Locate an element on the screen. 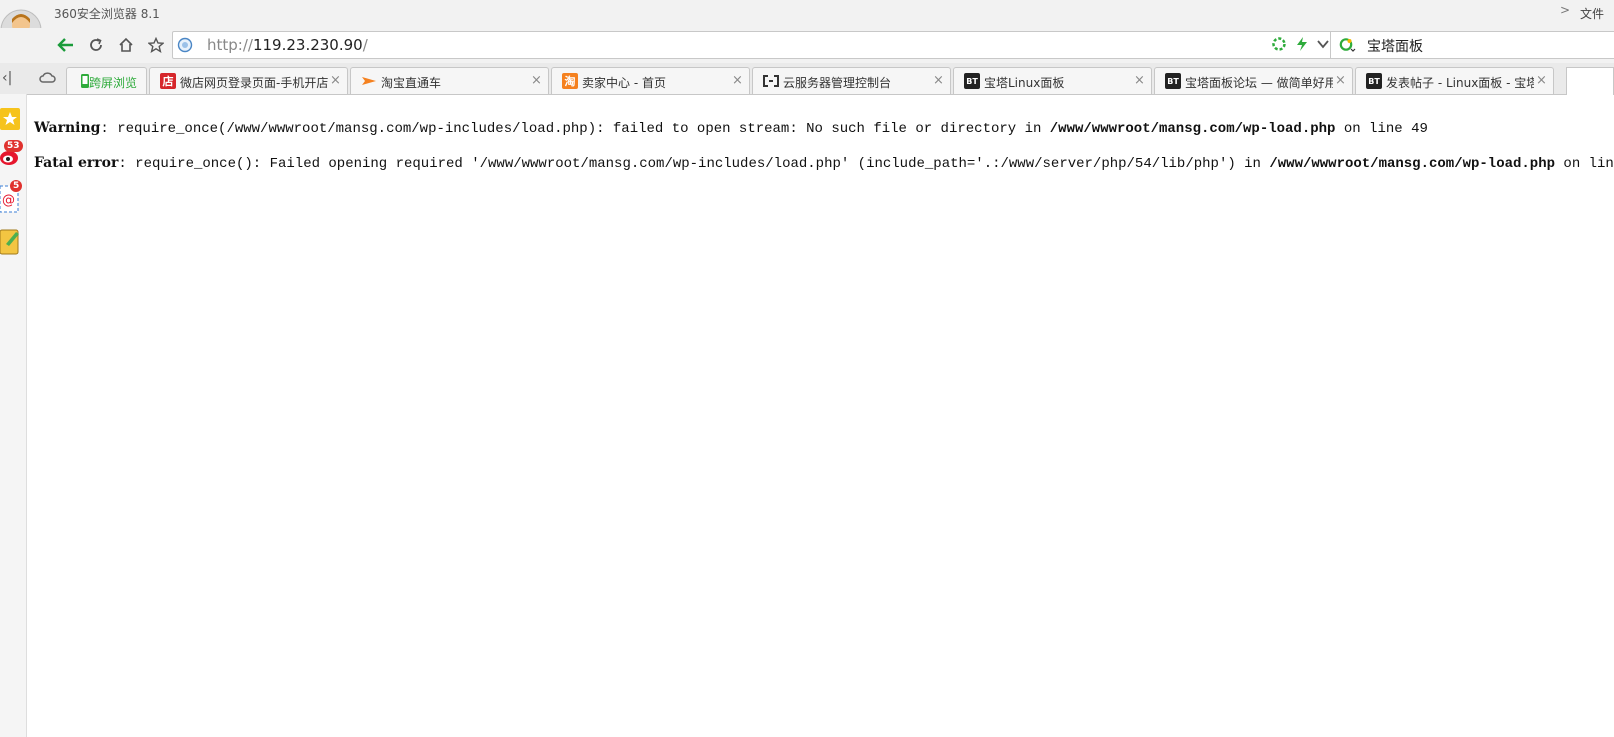 This screenshot has height=737, width=1614. taobao-ztc-icon is located at coordinates (369, 81).